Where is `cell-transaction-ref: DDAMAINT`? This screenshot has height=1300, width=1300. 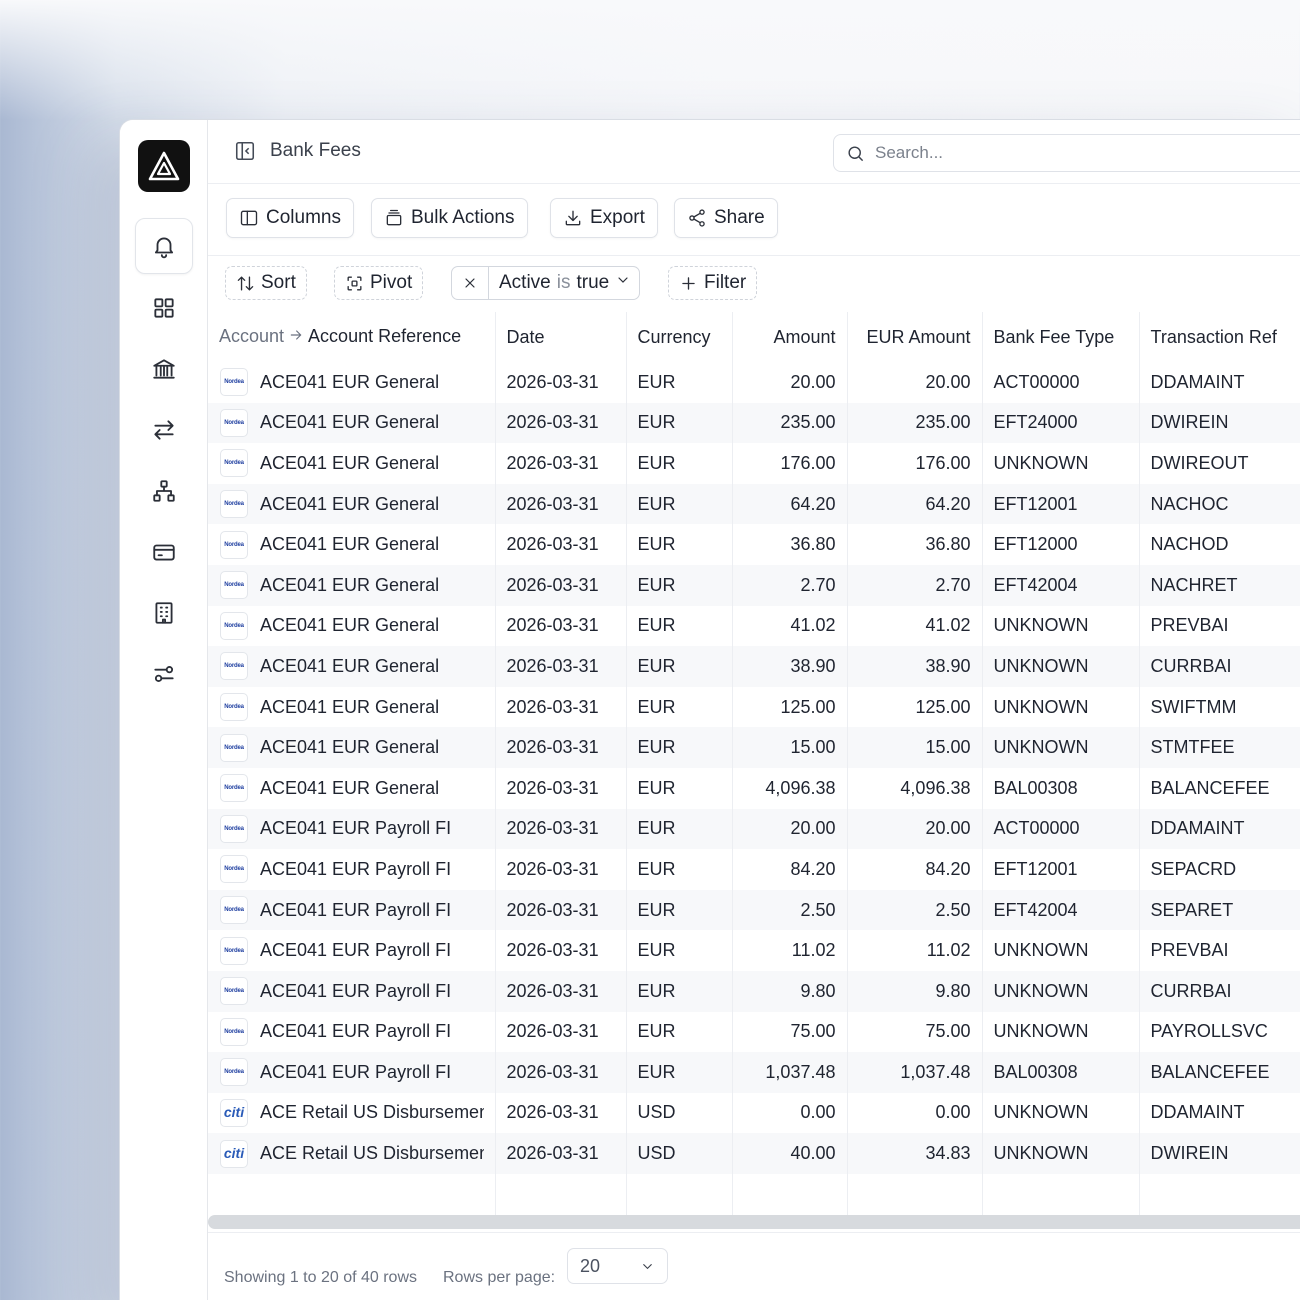
cell-transaction-ref: DDAMAINT is located at coordinates (1219, 382).